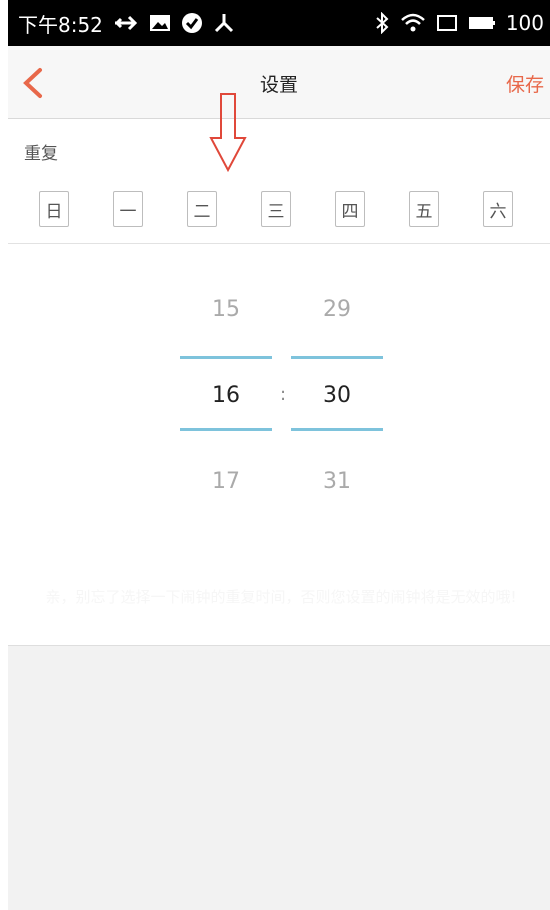  Describe the element at coordinates (226, 481) in the screenshot. I see `hour-next: 17` at that location.